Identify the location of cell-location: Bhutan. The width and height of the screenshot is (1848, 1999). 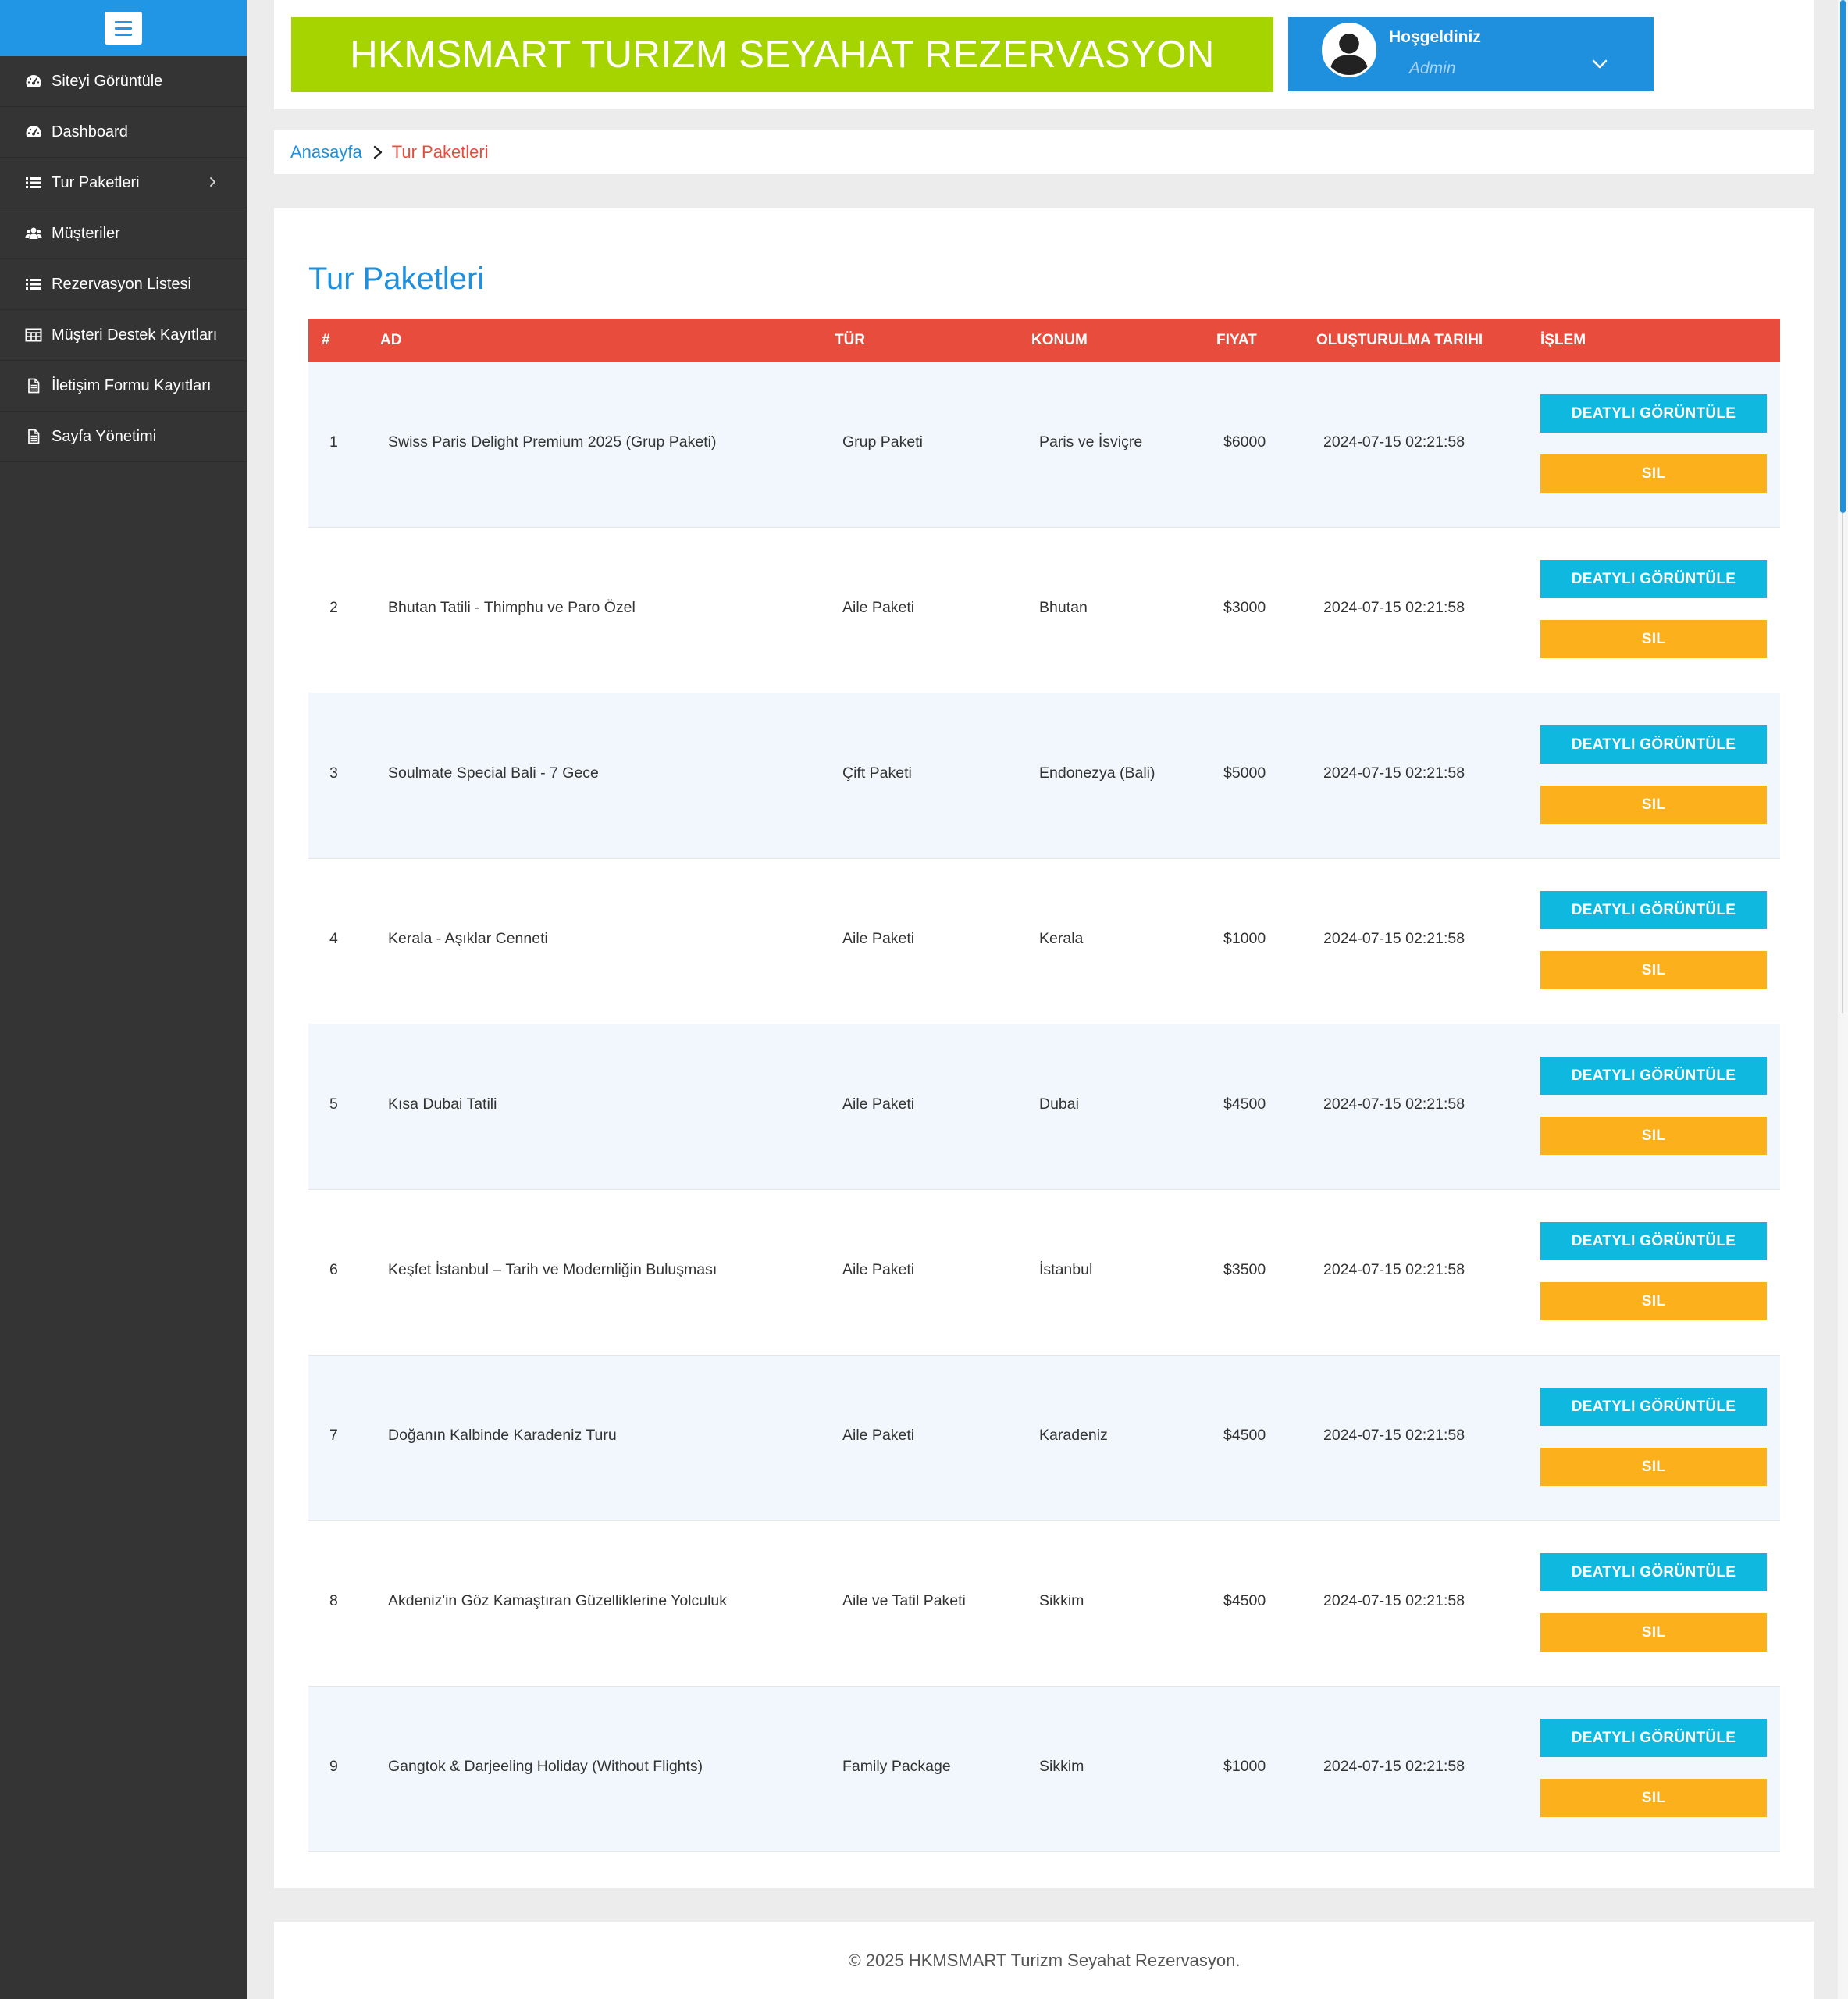
(1063, 607).